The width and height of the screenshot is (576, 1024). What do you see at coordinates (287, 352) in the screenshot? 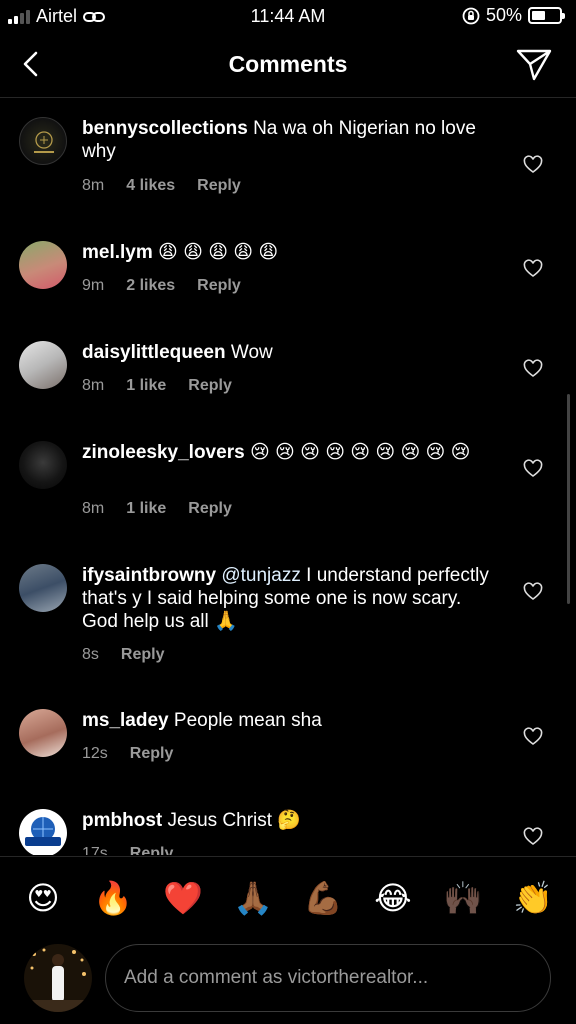
I see `comment-body: daisylittlequeen Wow` at bounding box center [287, 352].